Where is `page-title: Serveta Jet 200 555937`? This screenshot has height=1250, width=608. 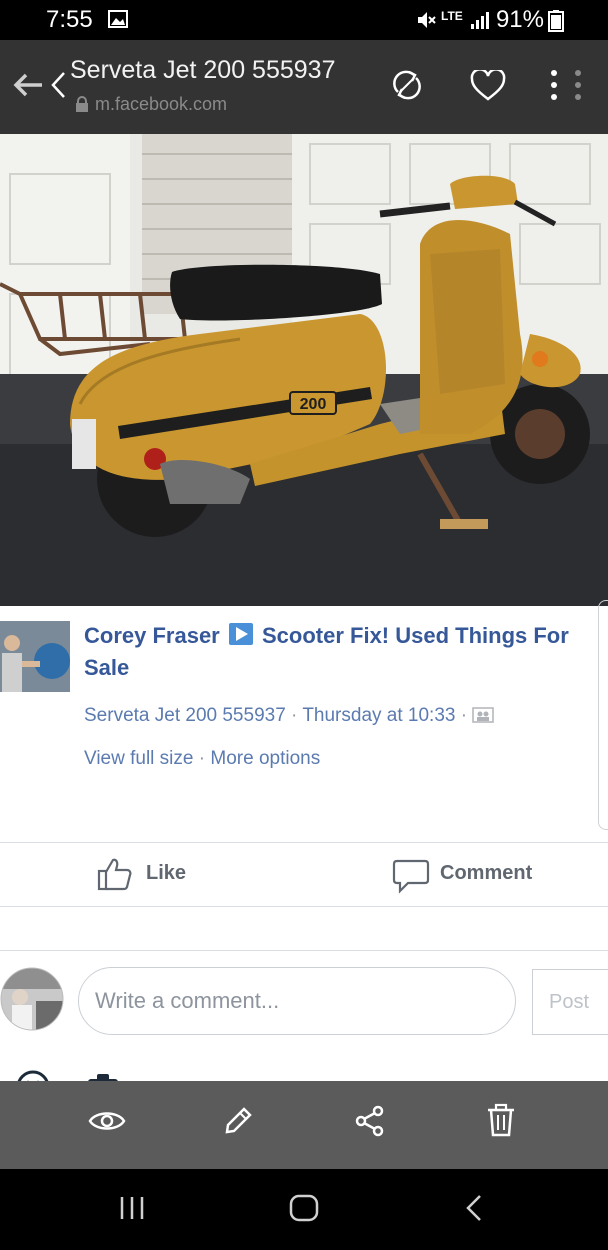
page-title: Serveta Jet 200 555937 is located at coordinates (203, 70).